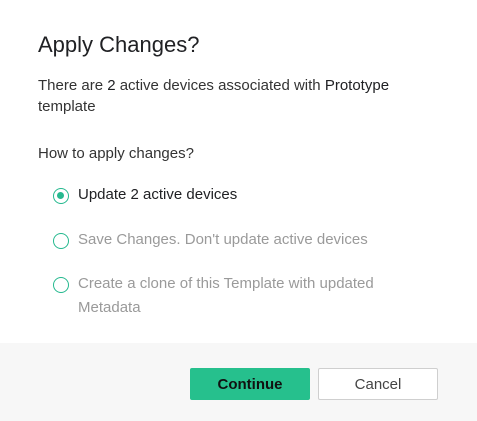 Image resolution: width=477 pixels, height=421 pixels. Describe the element at coordinates (158, 194) in the screenshot. I see `option-label: Update 2 active devices` at that location.